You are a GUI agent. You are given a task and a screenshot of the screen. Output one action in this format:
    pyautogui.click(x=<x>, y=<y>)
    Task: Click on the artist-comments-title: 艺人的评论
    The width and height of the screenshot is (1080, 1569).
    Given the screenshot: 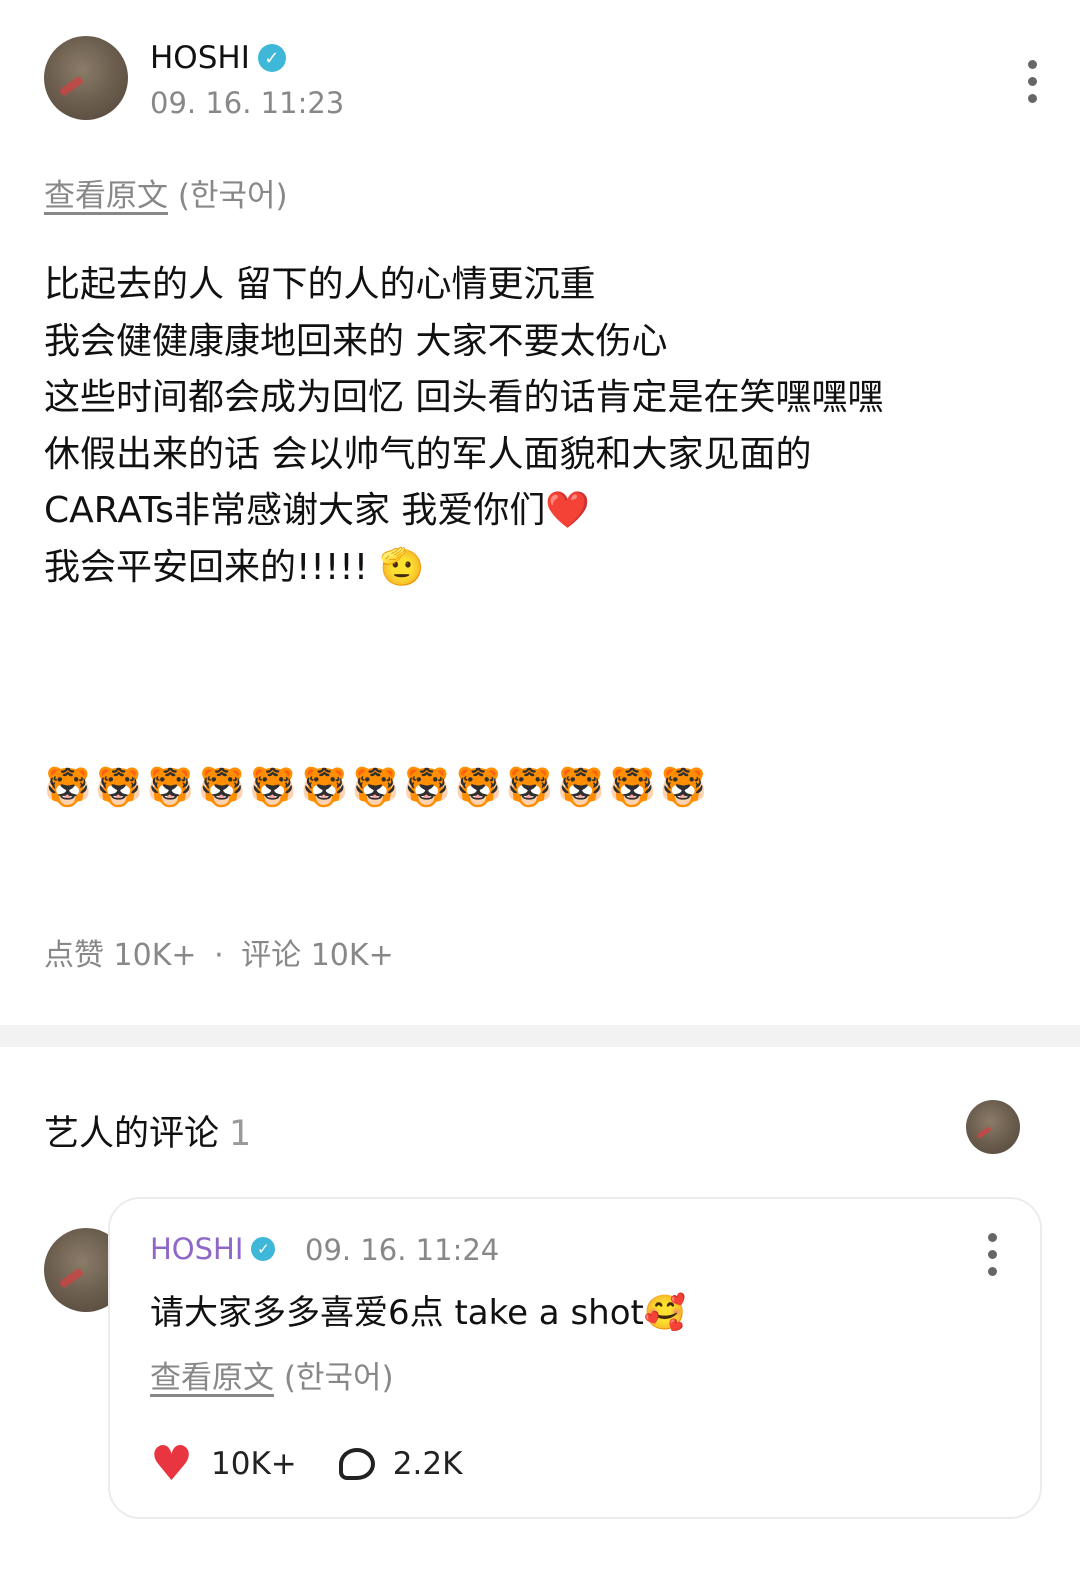 What is the action you would take?
    pyautogui.click(x=132, y=1134)
    